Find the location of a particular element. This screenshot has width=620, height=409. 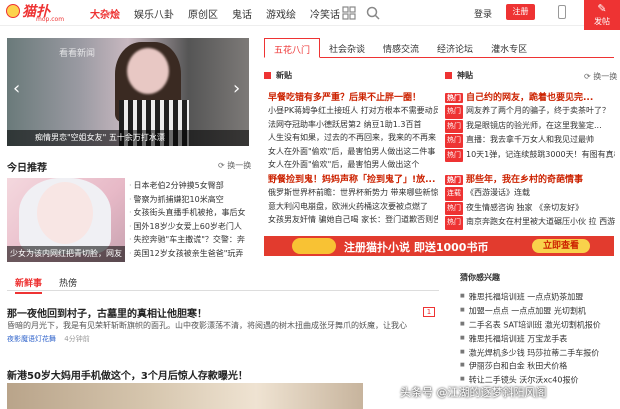

article-title-2: 新港50岁大妈用手机做这个，3个月后惊人存款曝光！ is located at coordinates (127, 374).